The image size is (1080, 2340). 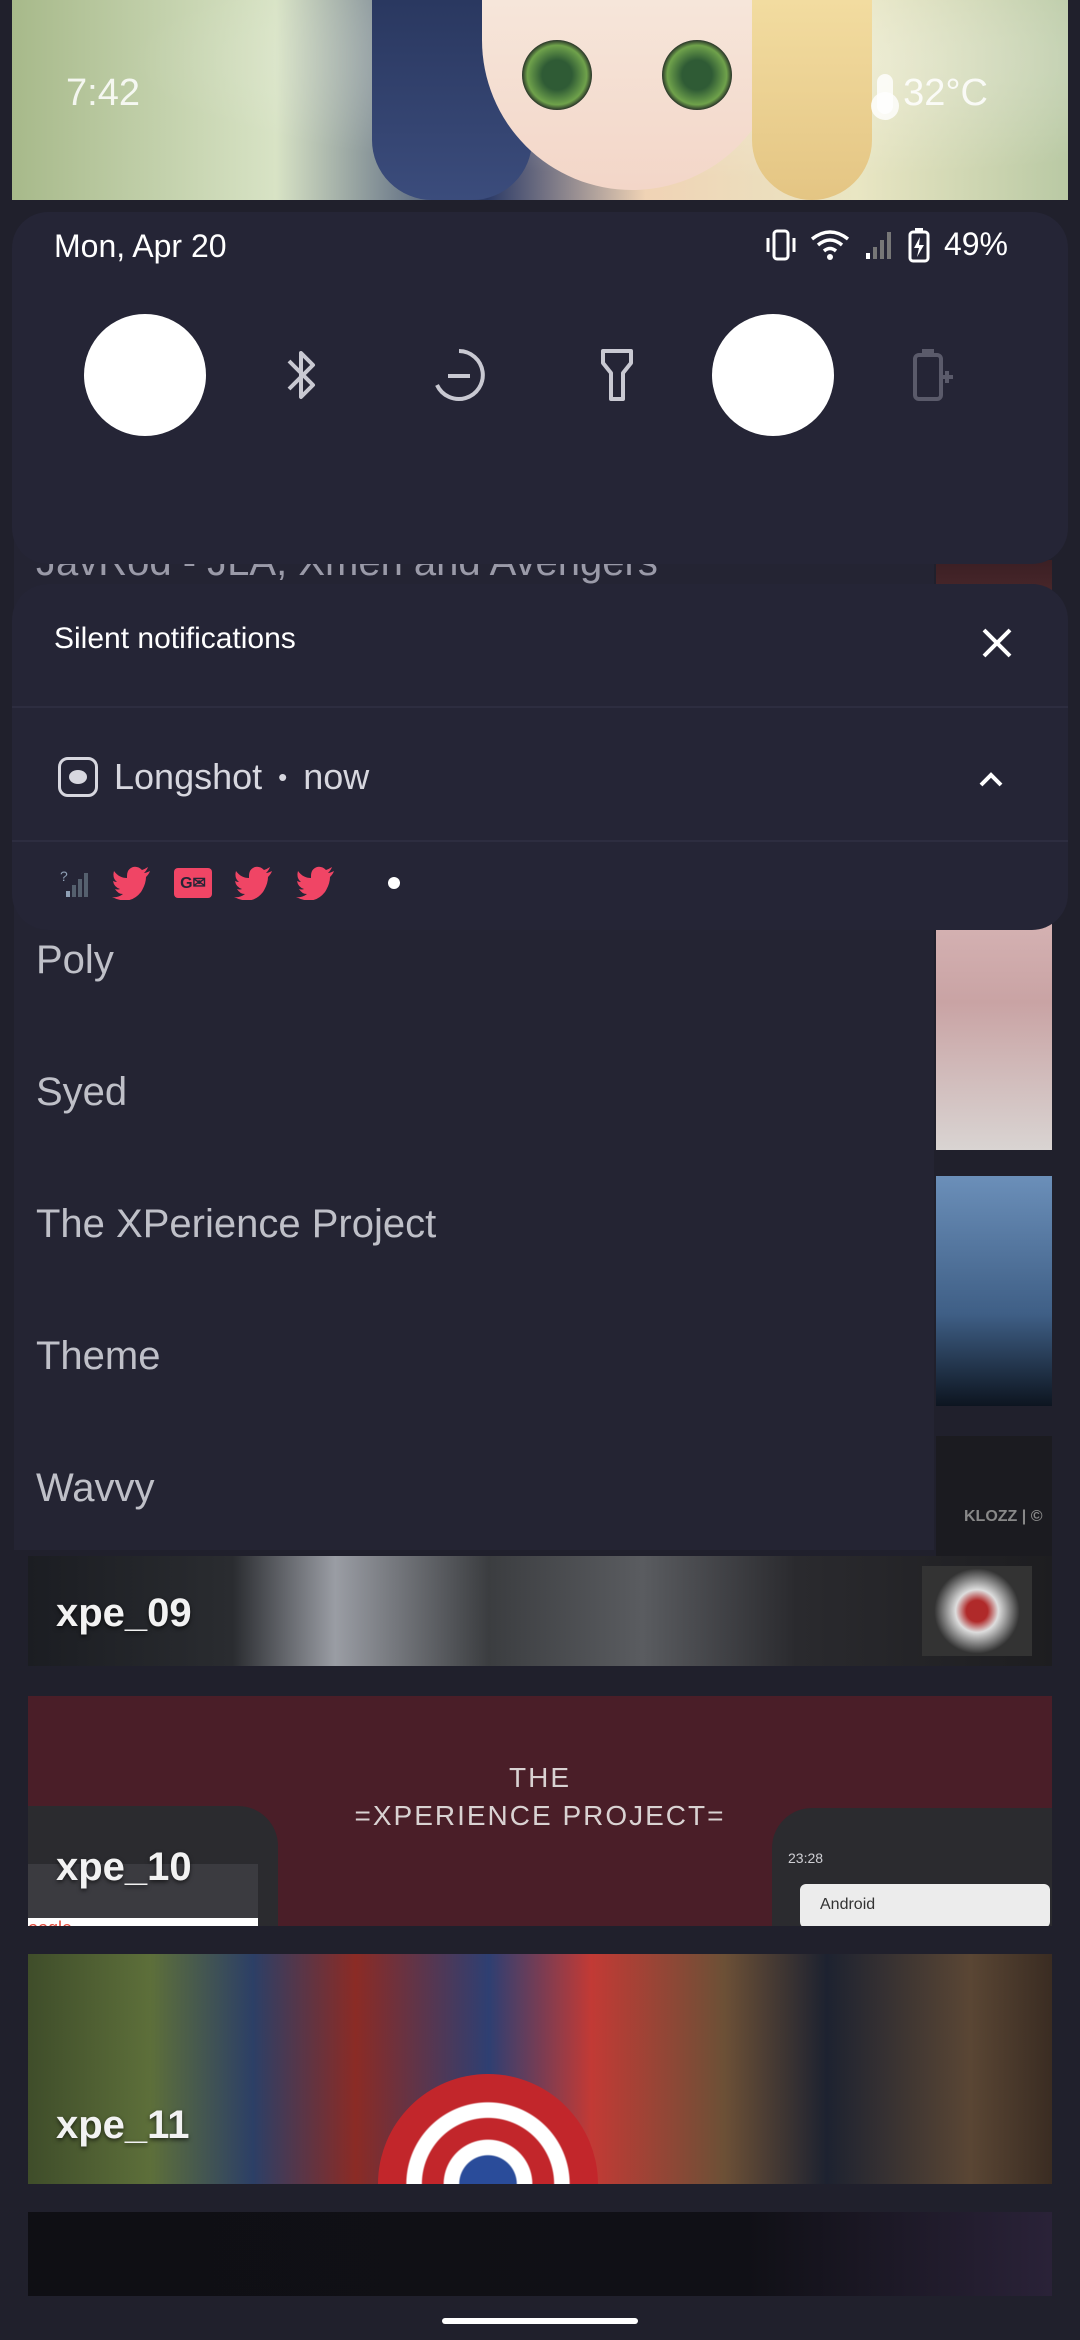 What do you see at coordinates (394, 883) in the screenshot?
I see `more-dot-icon` at bounding box center [394, 883].